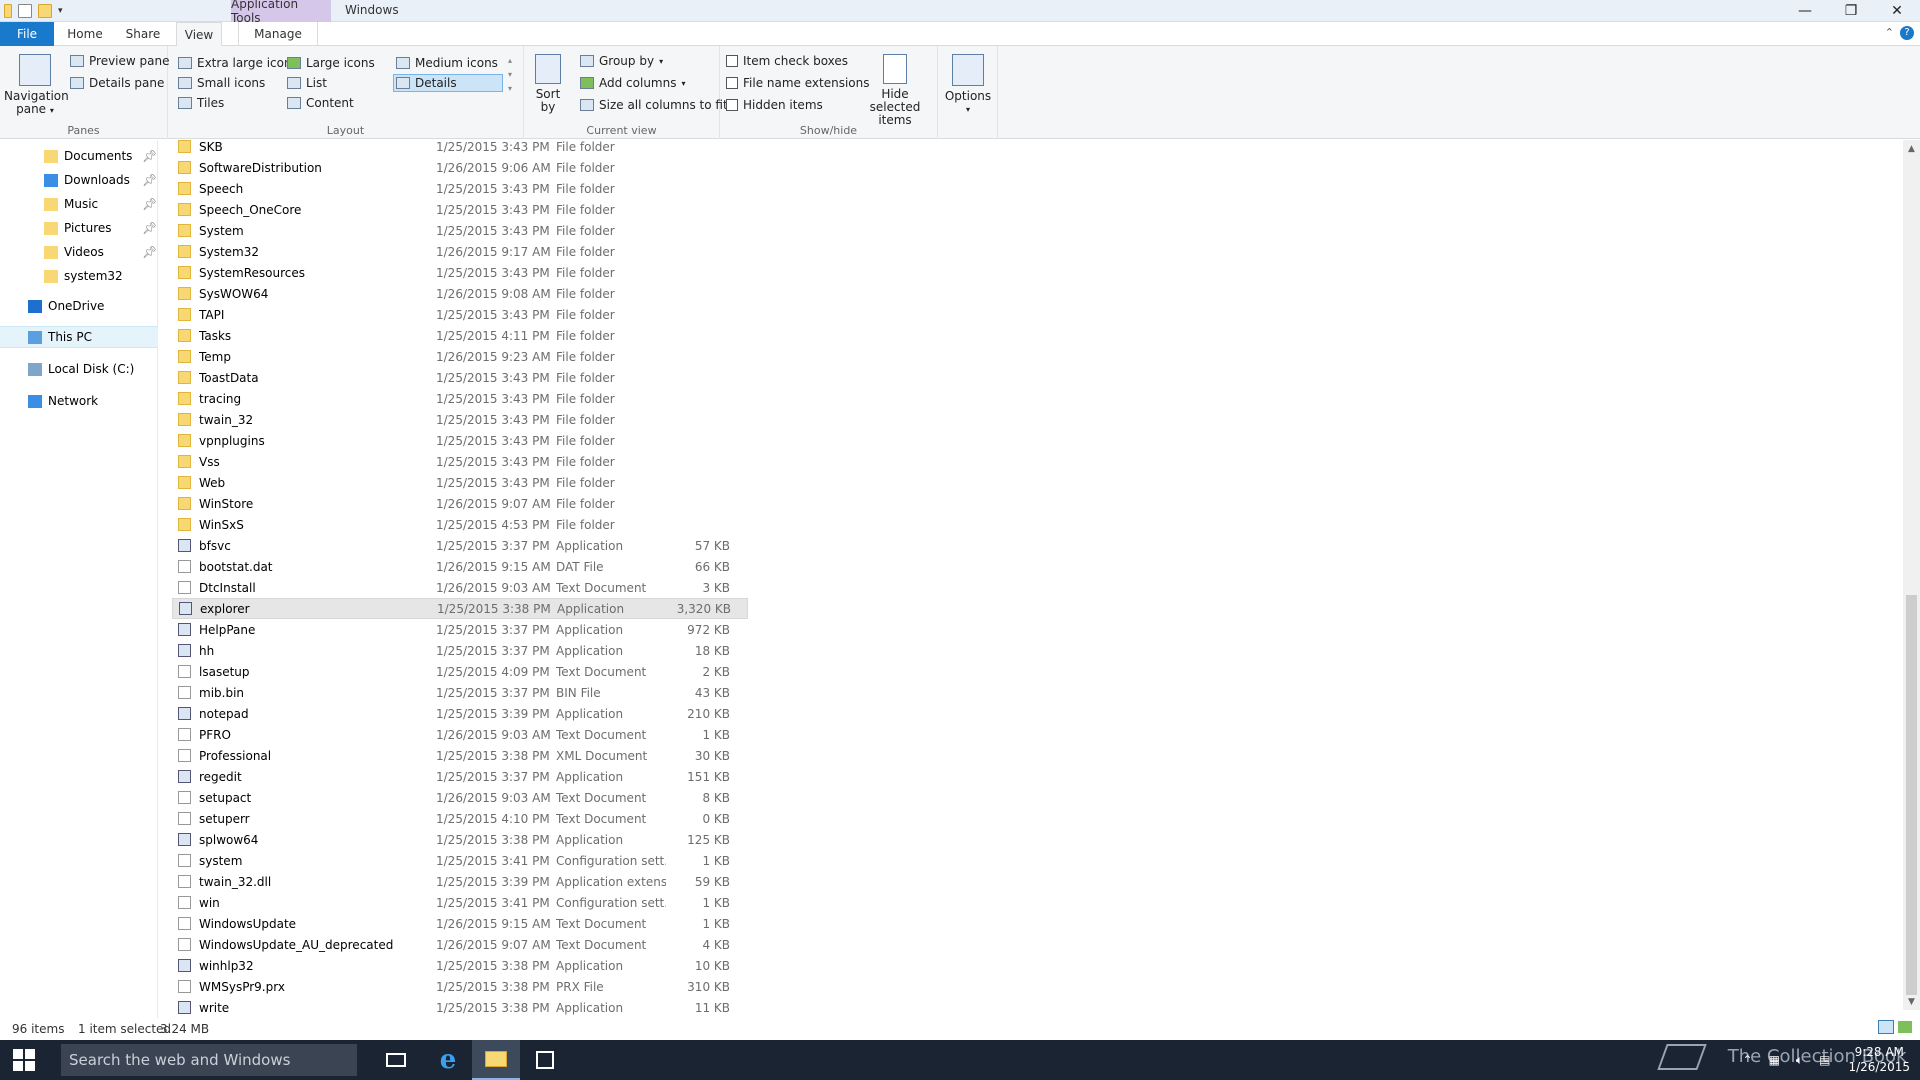 Image resolution: width=1920 pixels, height=1080 pixels. Describe the element at coordinates (1879, 1060) in the screenshot. I see `clock: 9:28 AM 1/26/2015` at that location.